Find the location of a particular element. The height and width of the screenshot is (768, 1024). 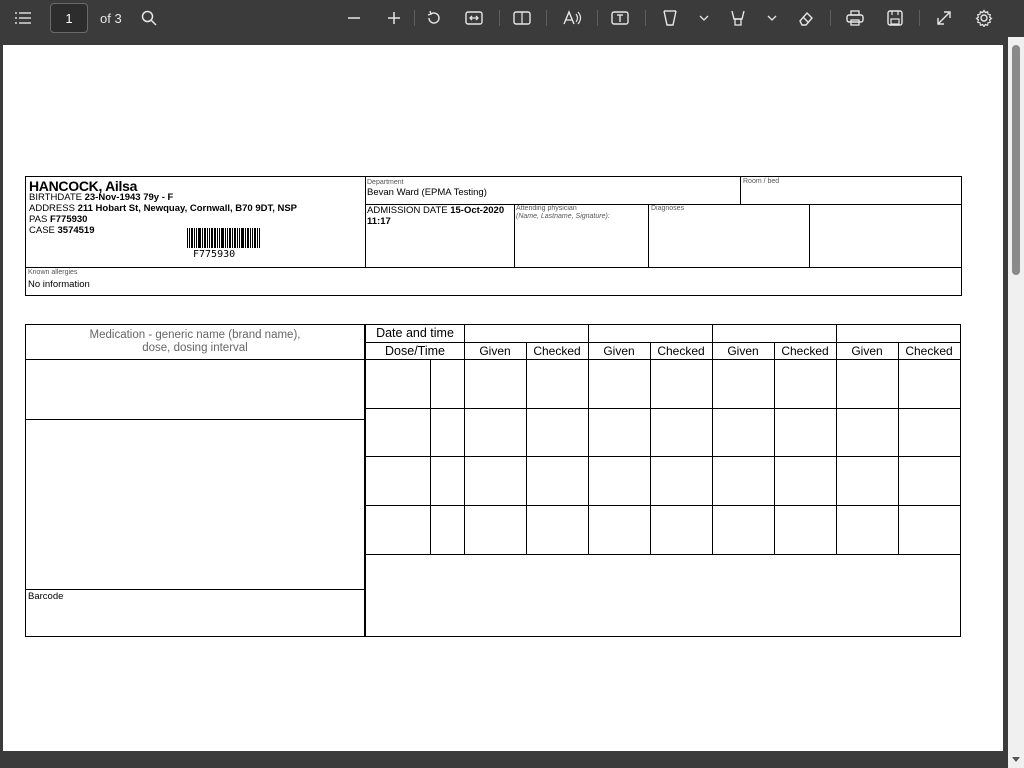

birthdate-label: BIRTHDATE is located at coordinates (55, 197).